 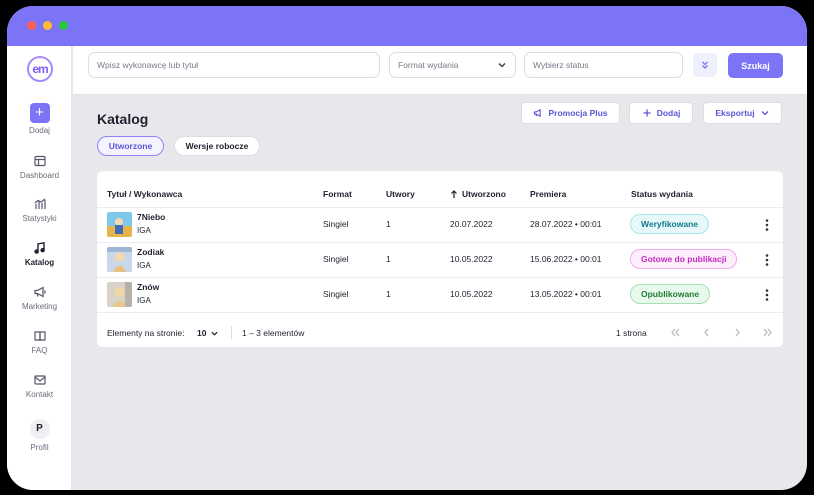 What do you see at coordinates (148, 293) in the screenshot?
I see `title-cell: Znów IGA` at bounding box center [148, 293].